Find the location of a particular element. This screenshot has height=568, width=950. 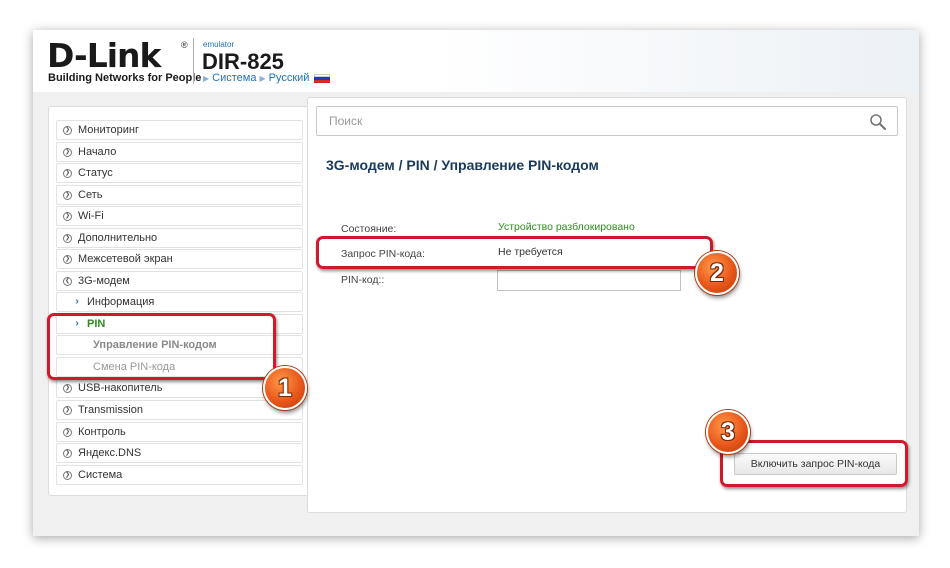

sidebar-item-3g-modem: ❮ 3G-модем is located at coordinates (179, 281).